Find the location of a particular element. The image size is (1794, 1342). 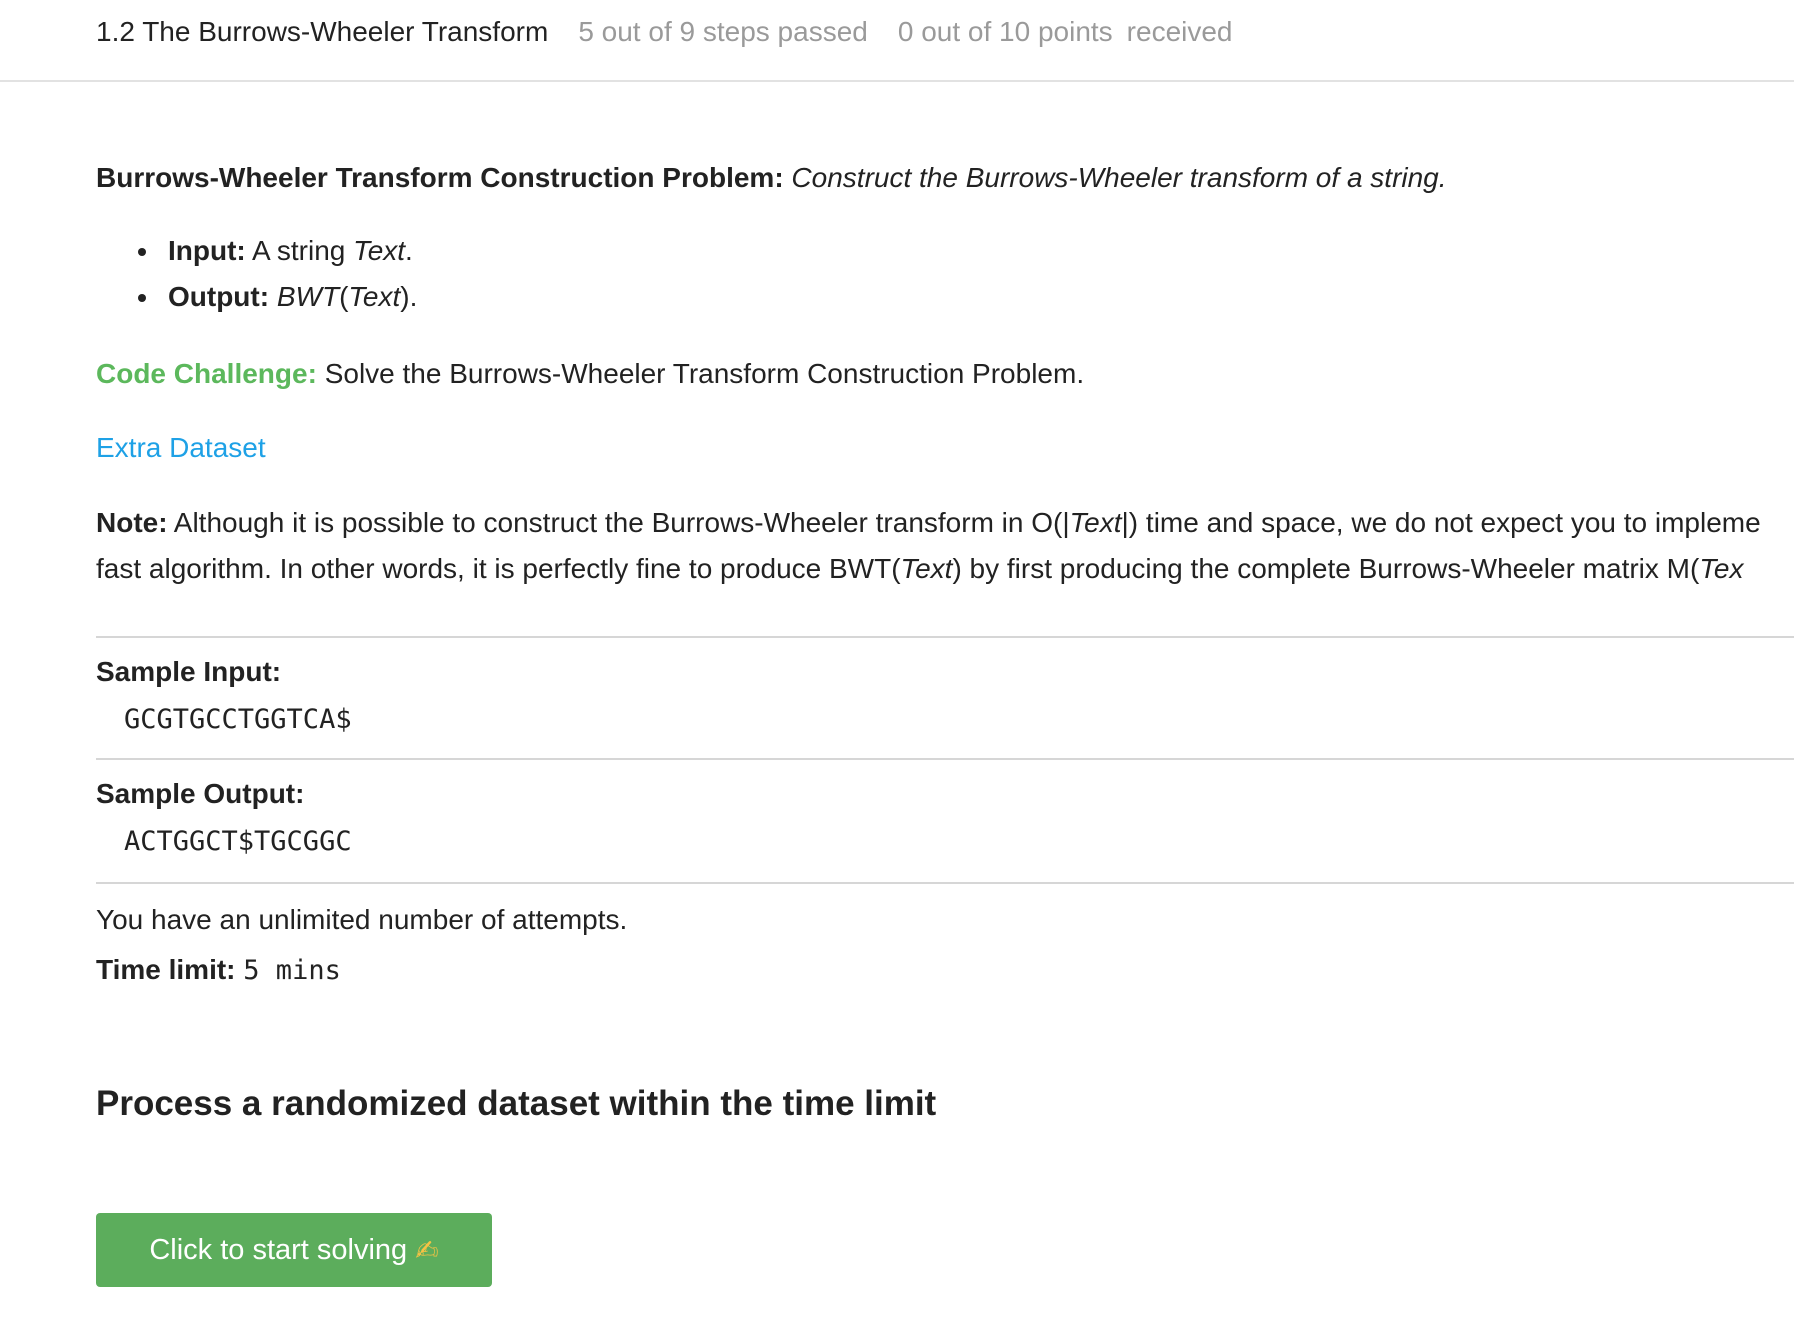

input-label: Input: is located at coordinates (207, 250).